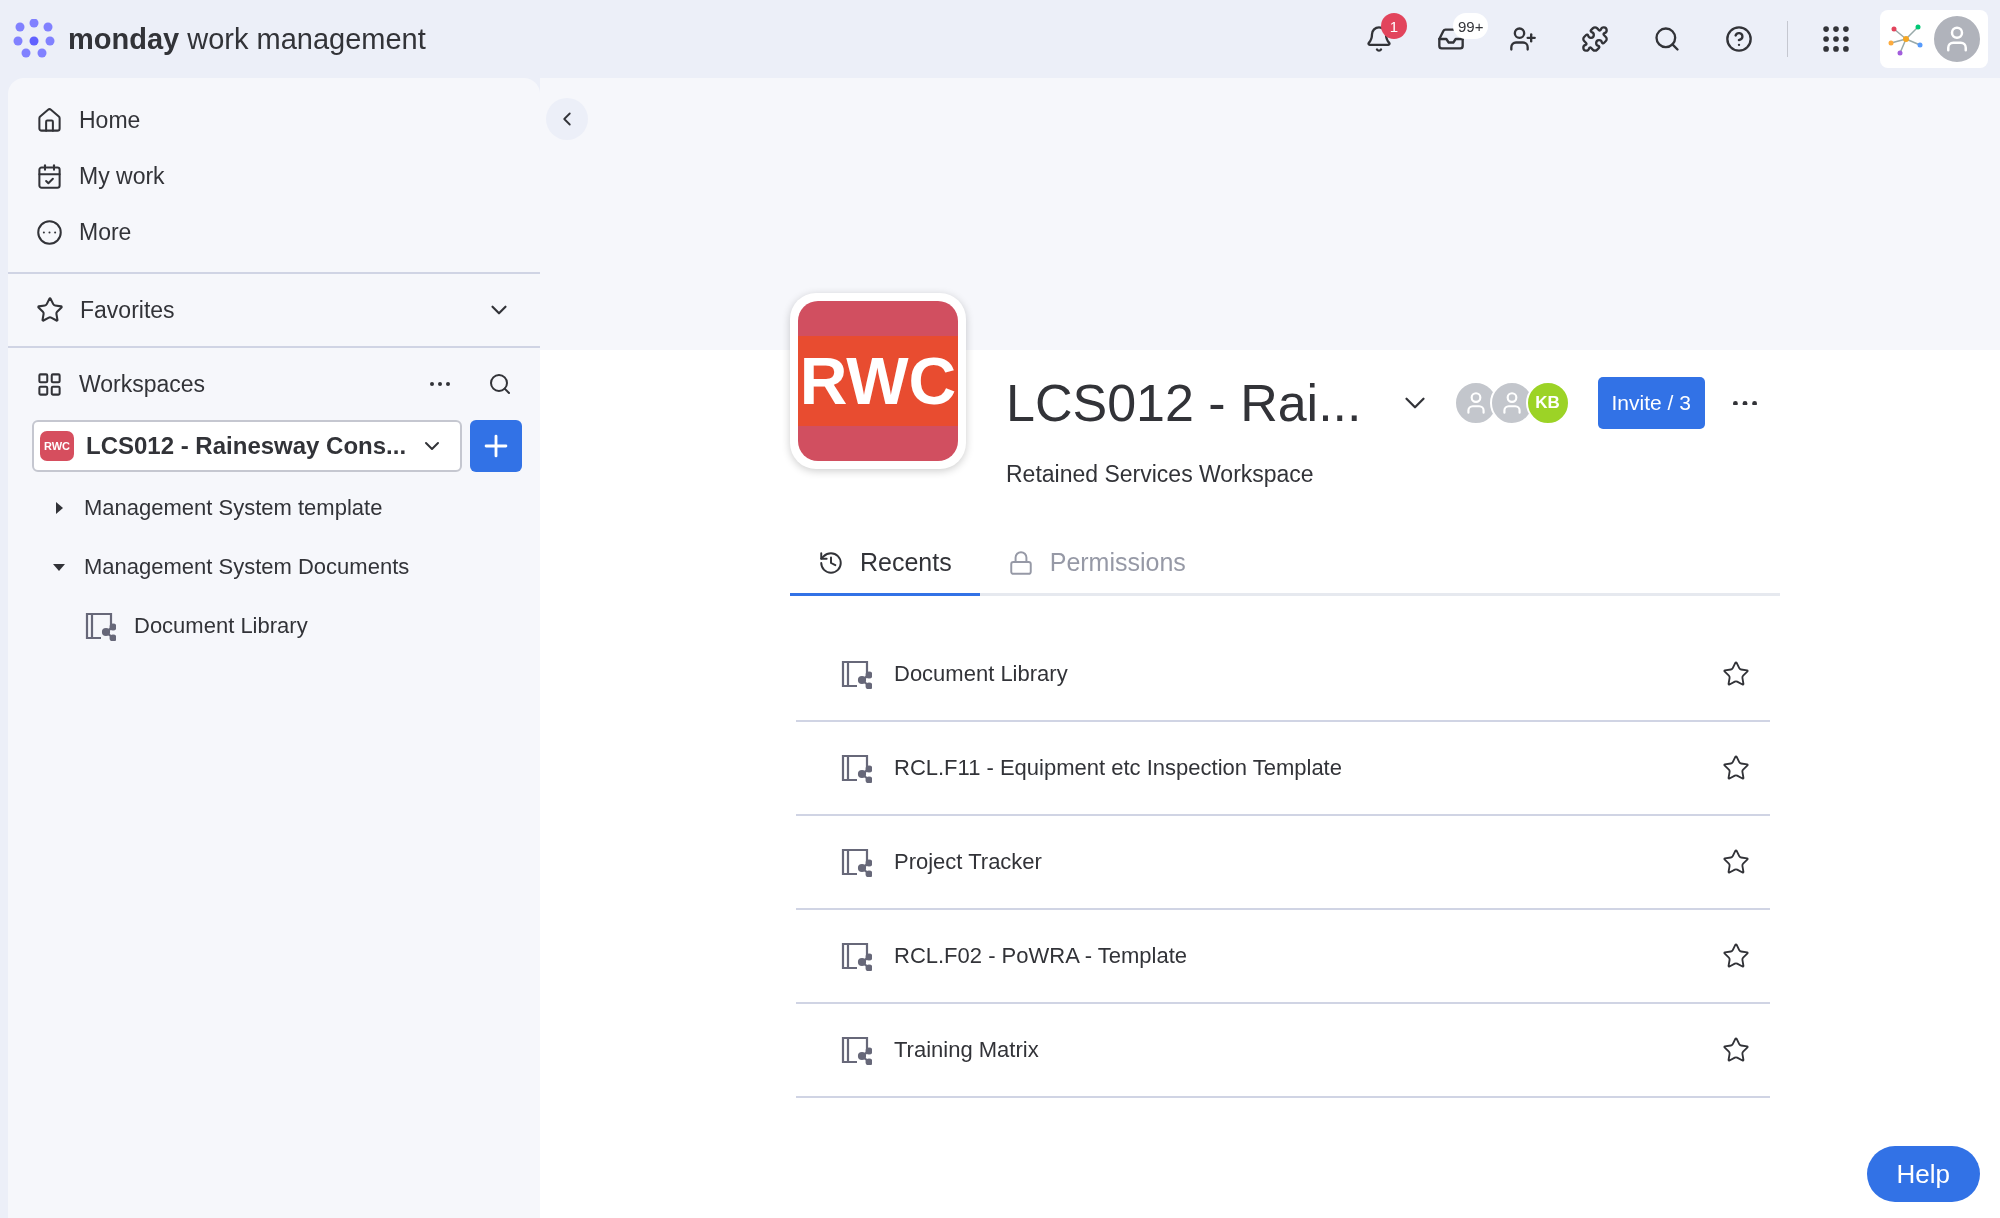 This screenshot has width=2000, height=1218. I want to click on lock-icon, so click(1020, 562).